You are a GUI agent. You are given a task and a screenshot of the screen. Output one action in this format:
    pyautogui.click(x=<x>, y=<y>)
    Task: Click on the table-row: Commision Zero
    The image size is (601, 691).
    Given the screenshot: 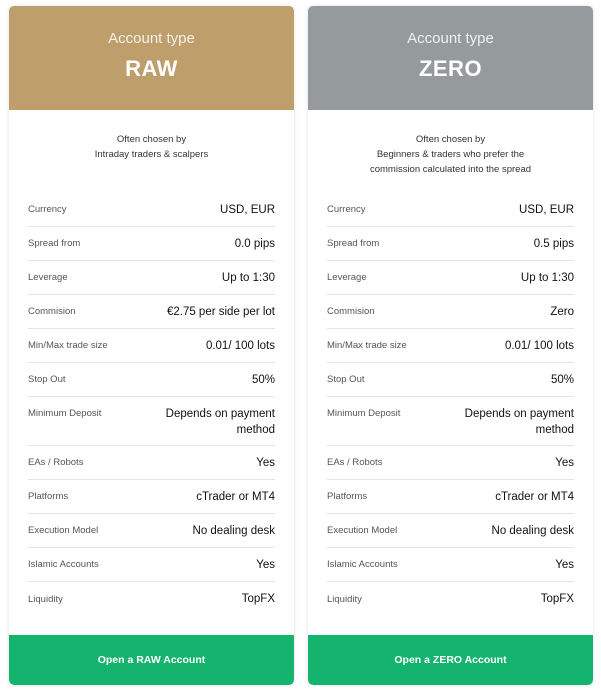 What is the action you would take?
    pyautogui.click(x=450, y=312)
    